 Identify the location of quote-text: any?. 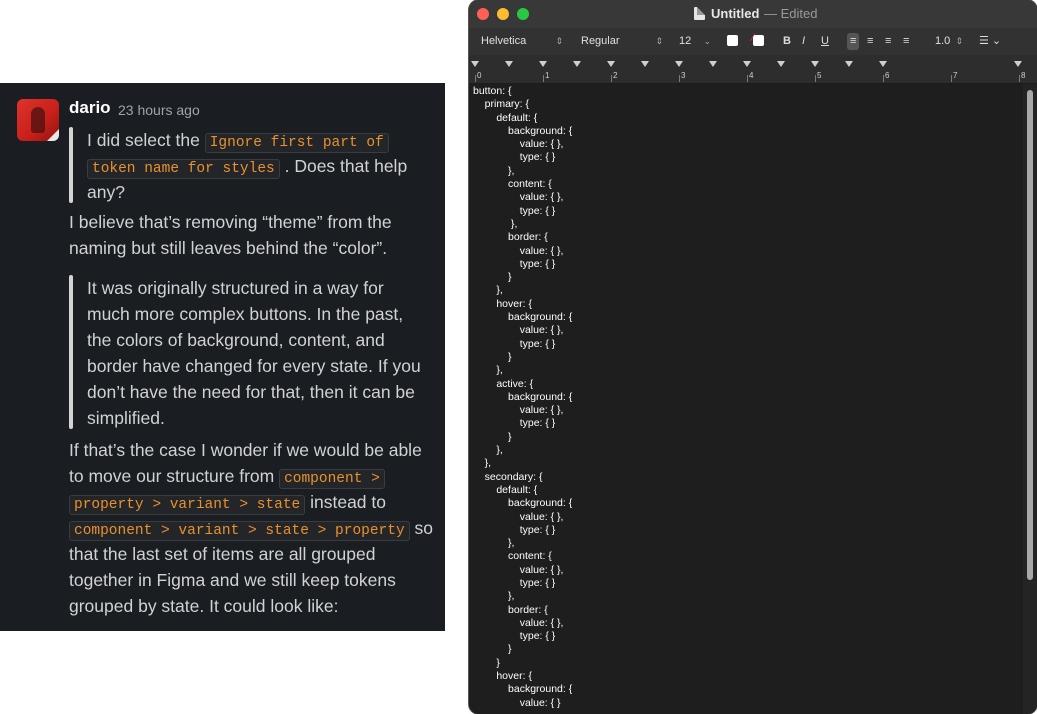
(106, 192).